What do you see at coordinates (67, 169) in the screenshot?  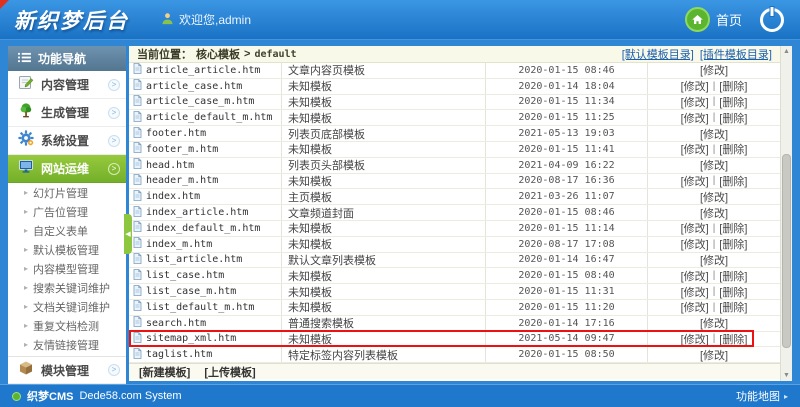 I see `sidebar-item-4: 网站运维 >` at bounding box center [67, 169].